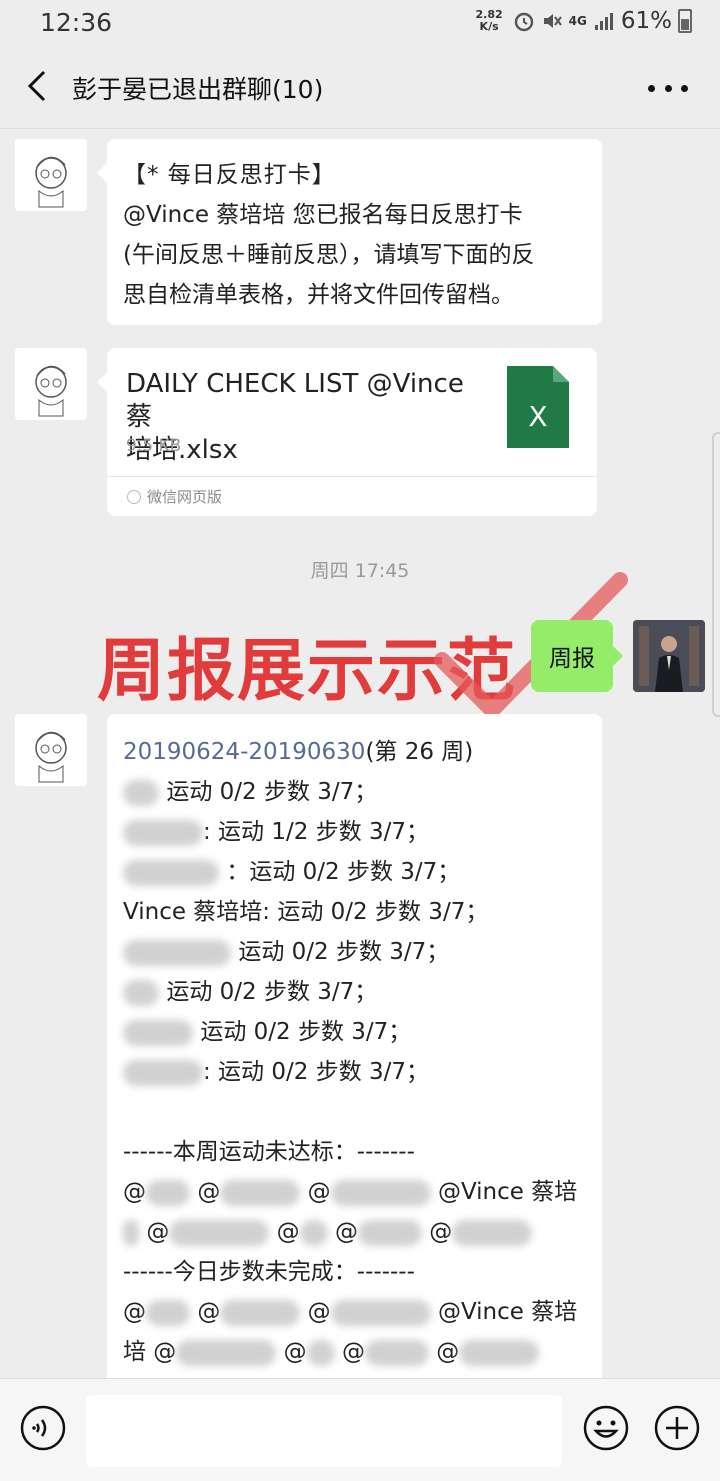  Describe the element at coordinates (489, 26) in the screenshot. I see `net-speed-unit: K/s` at that location.